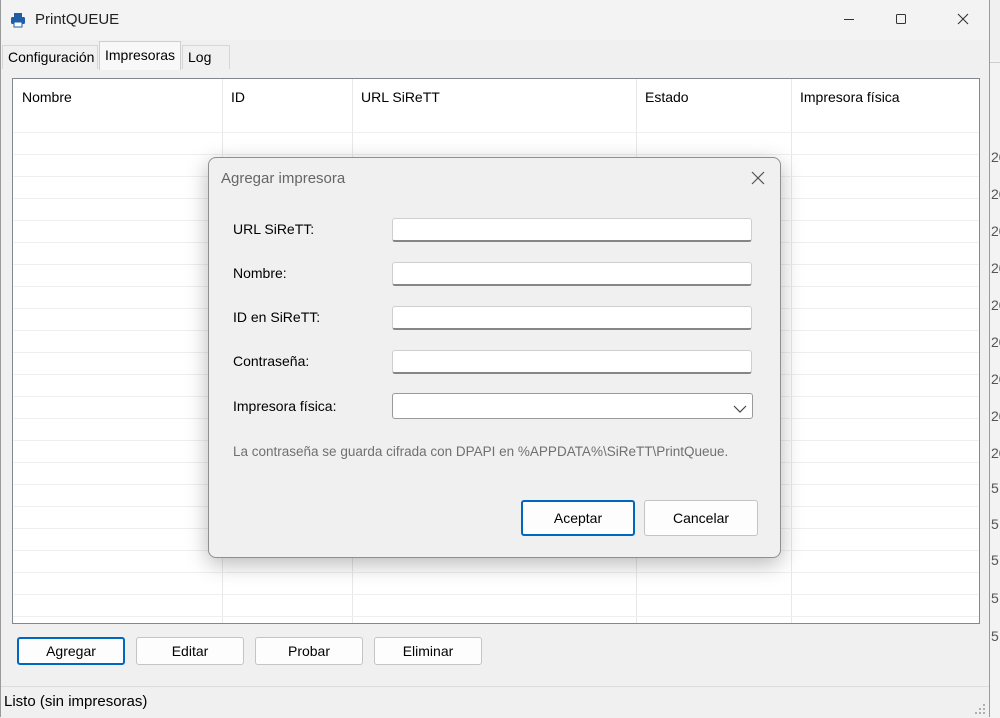 The height and width of the screenshot is (718, 1000). I want to click on close-button, so click(964, 20).